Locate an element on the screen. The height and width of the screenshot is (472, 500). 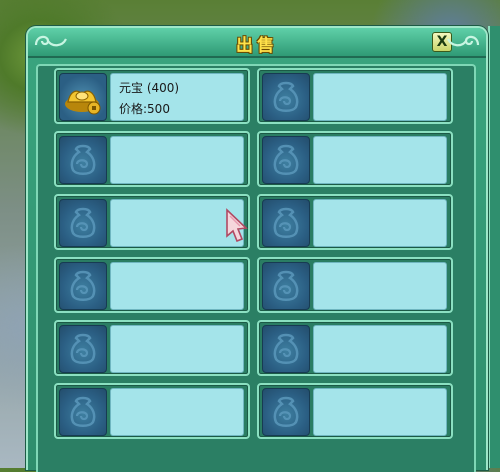
adjacent-panel-edge is located at coordinates (494, 247).